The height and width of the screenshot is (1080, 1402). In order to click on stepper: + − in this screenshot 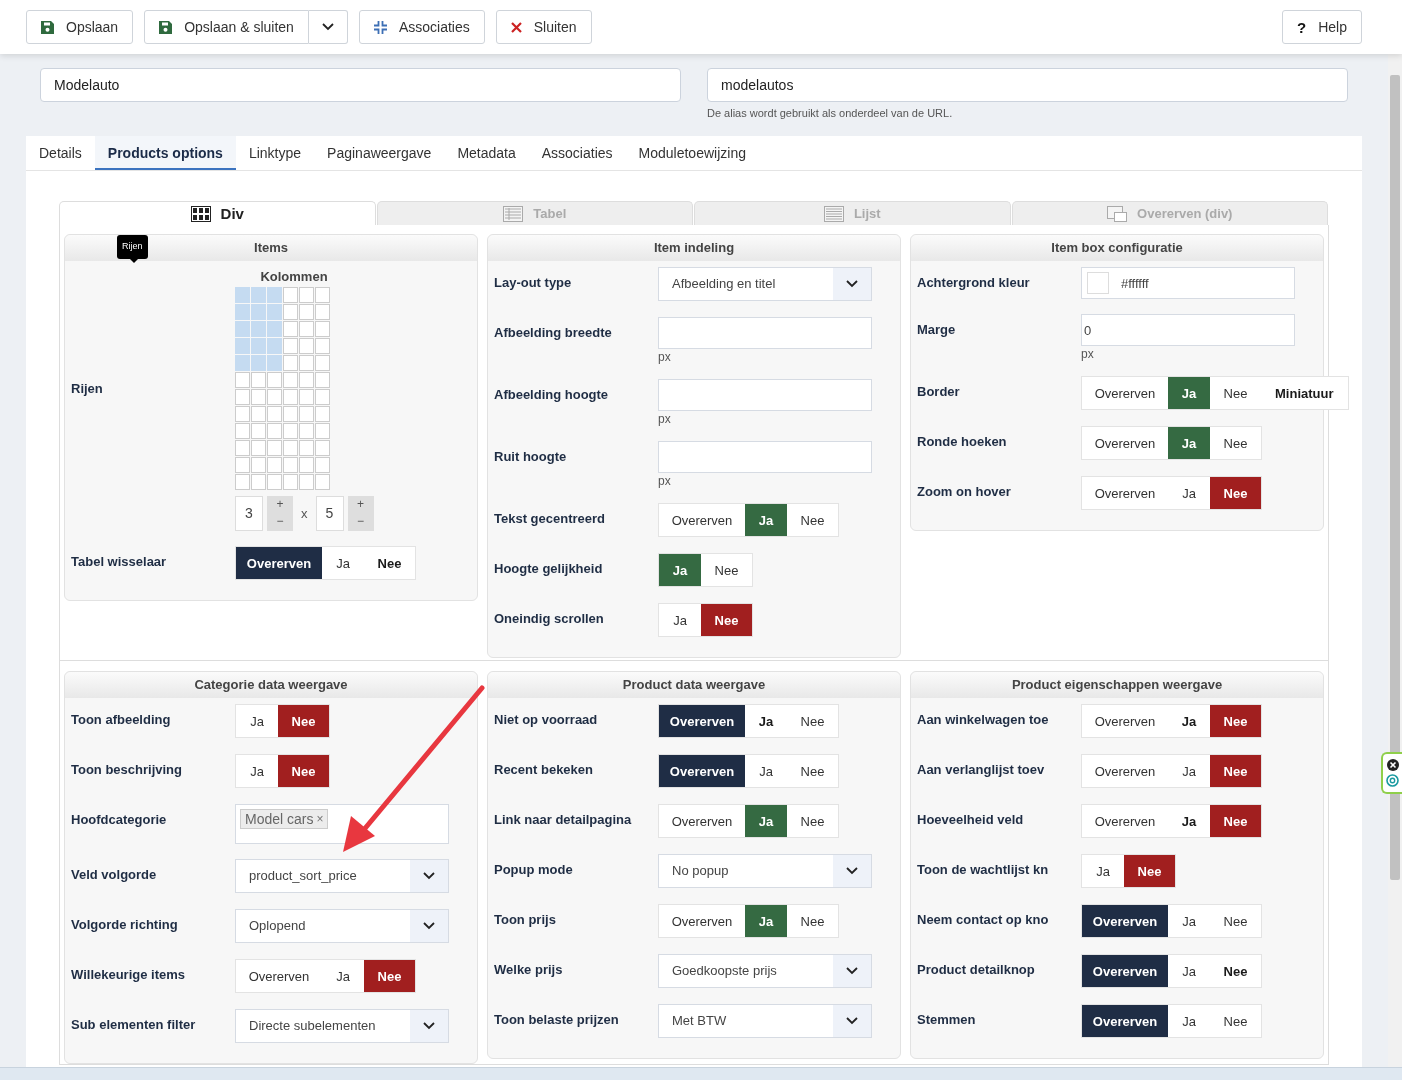, I will do `click(280, 513)`.